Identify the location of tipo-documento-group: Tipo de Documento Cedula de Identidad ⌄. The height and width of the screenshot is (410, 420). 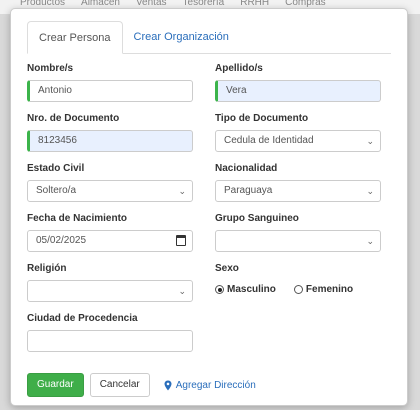
(298, 132).